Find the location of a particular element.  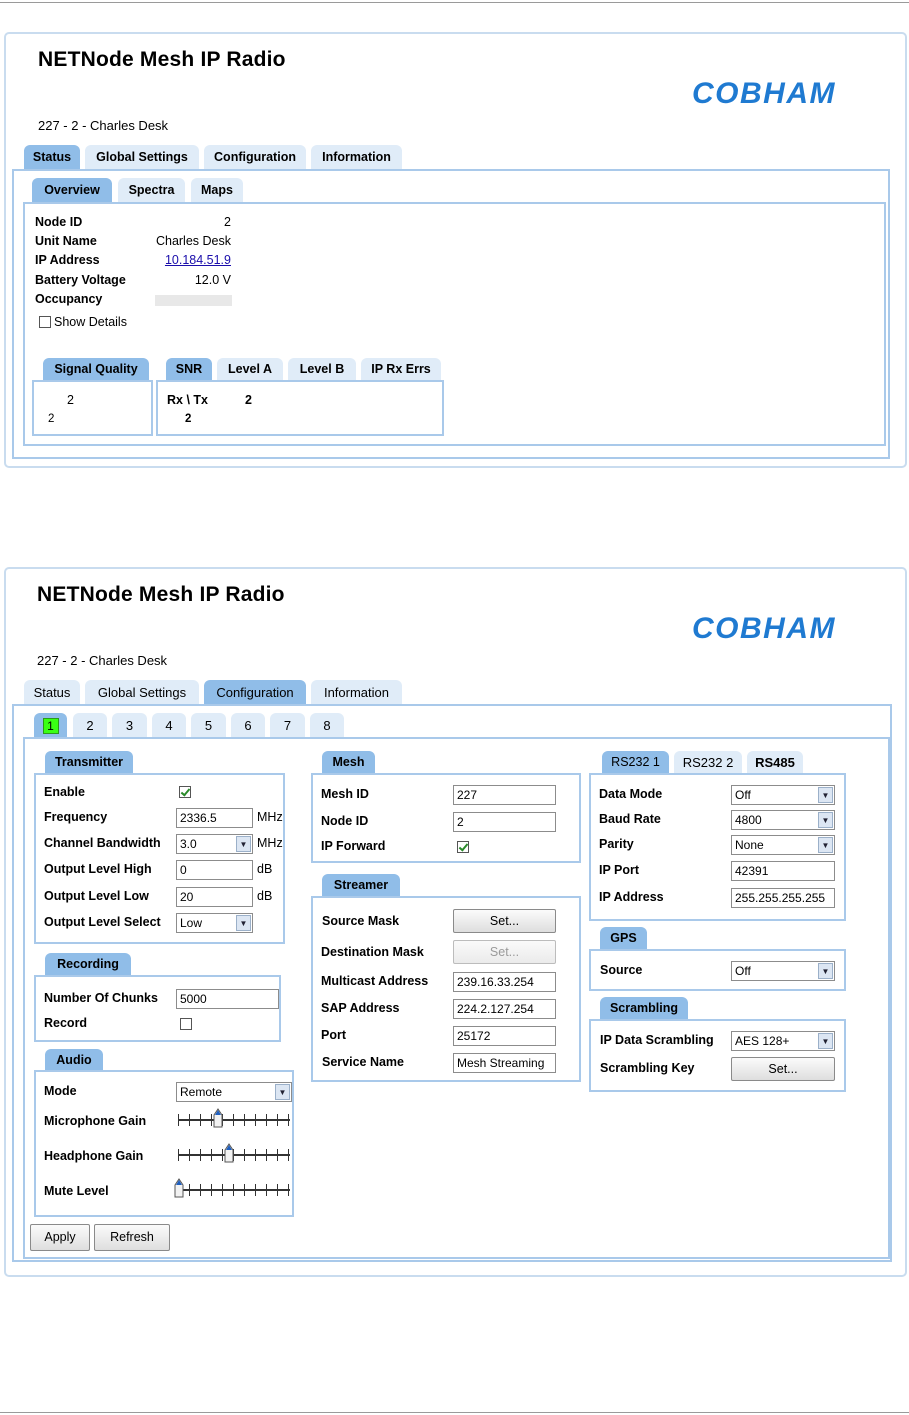

ip-address-link: 10.184.51.9 is located at coordinates (198, 260).